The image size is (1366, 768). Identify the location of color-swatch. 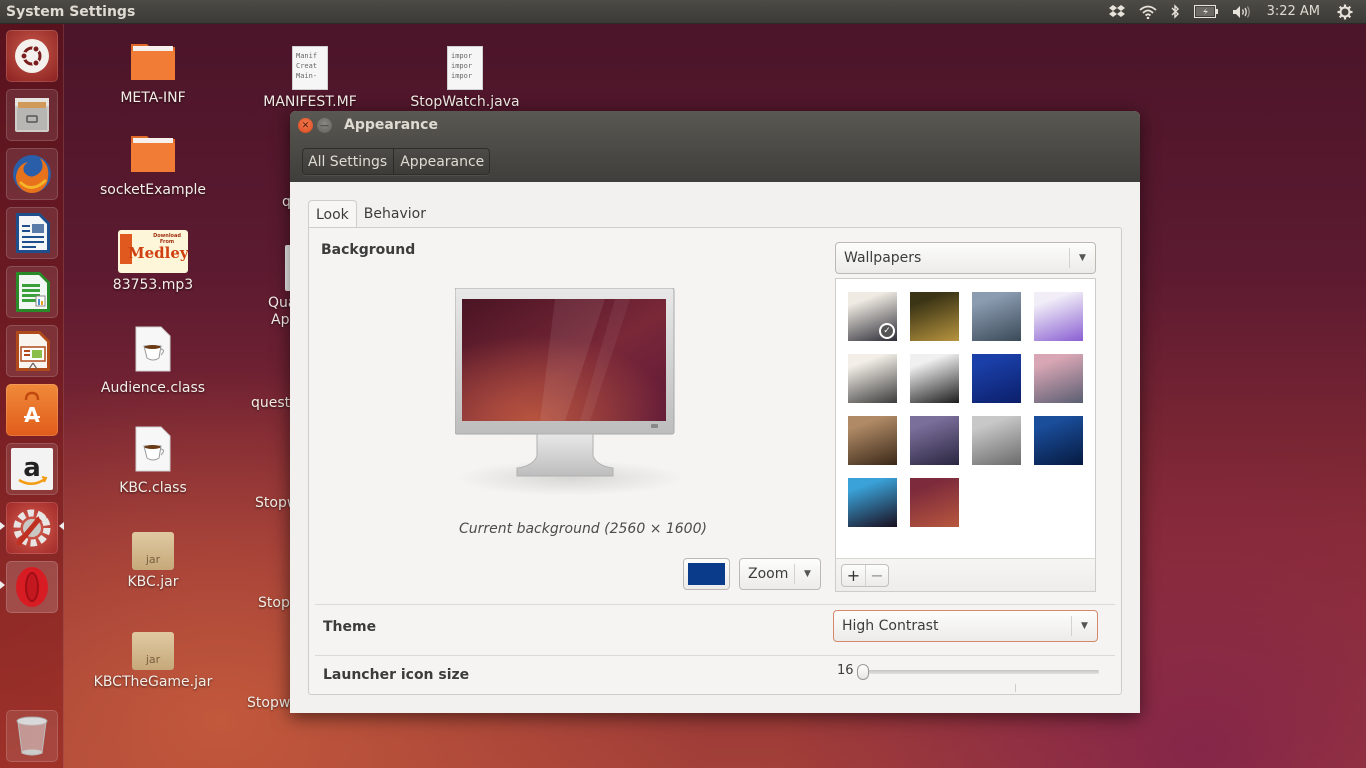
(706, 574).